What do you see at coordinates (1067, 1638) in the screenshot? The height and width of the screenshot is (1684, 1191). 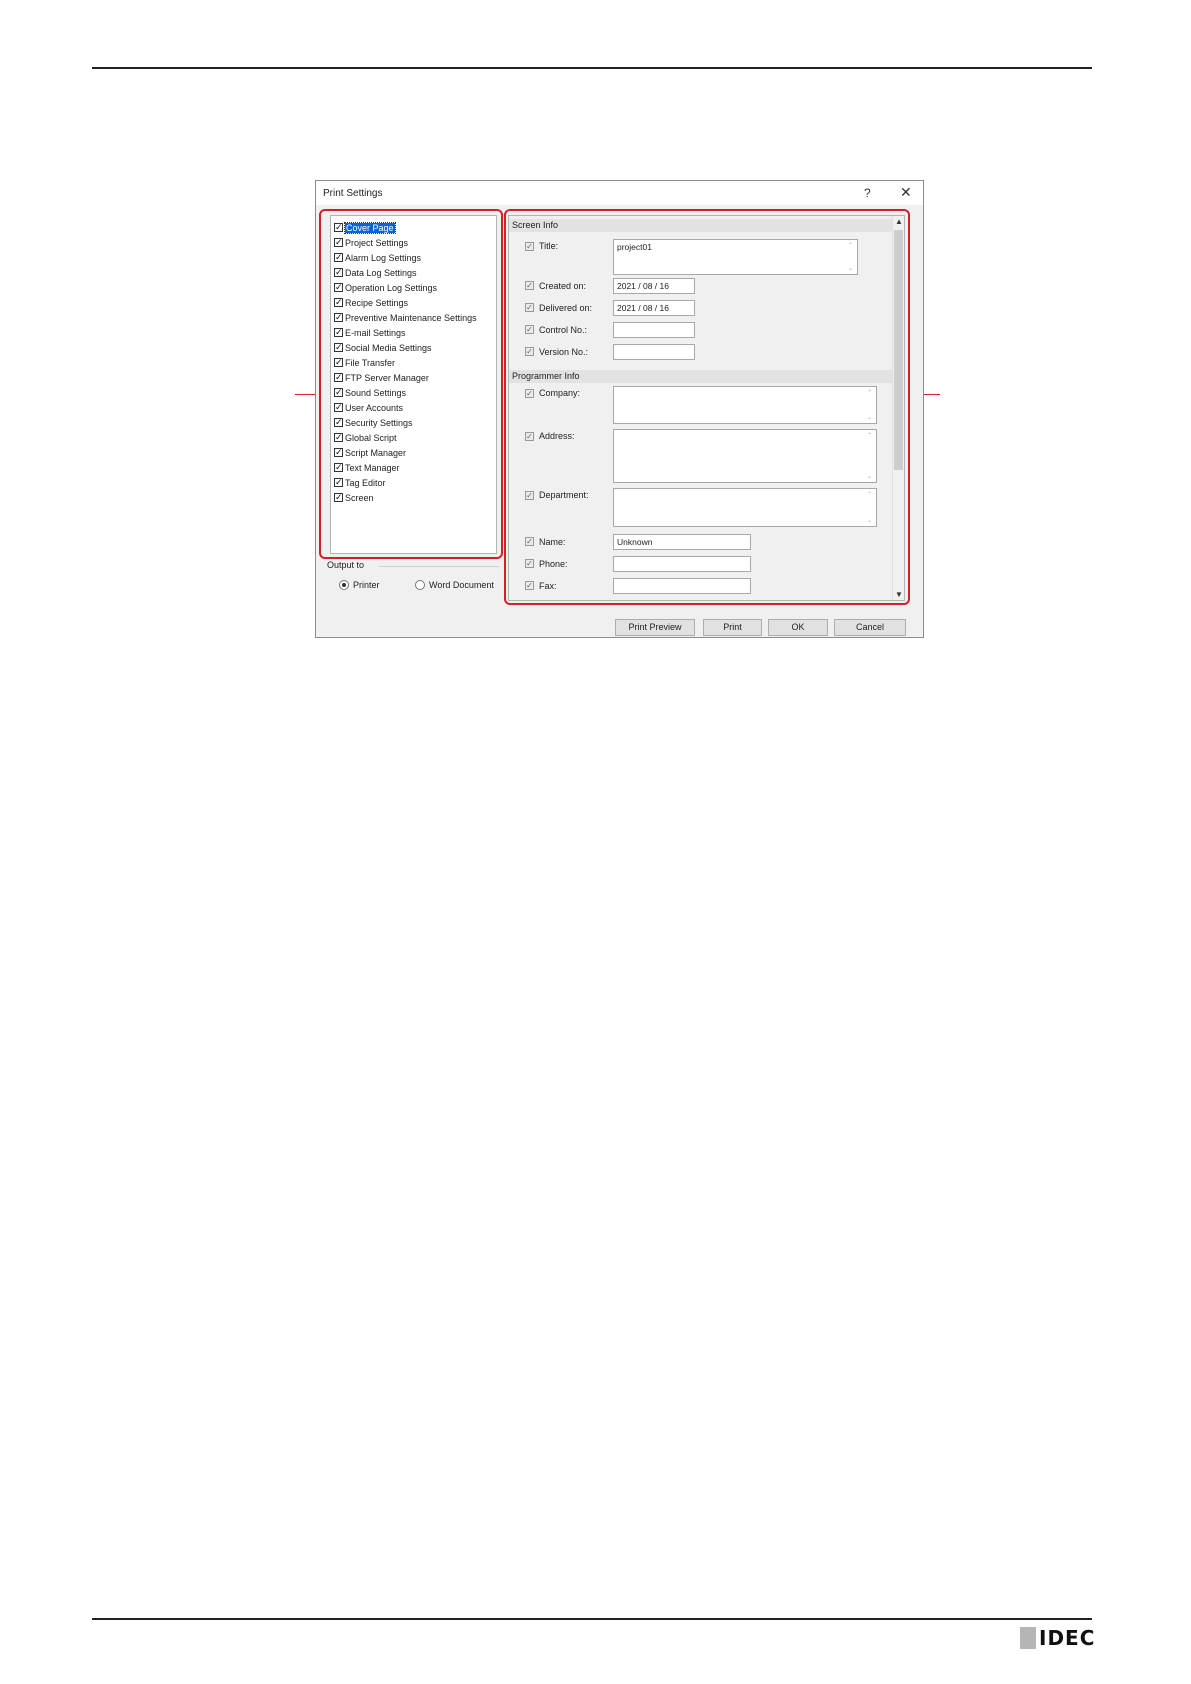 I see `logo-text: IDEC` at bounding box center [1067, 1638].